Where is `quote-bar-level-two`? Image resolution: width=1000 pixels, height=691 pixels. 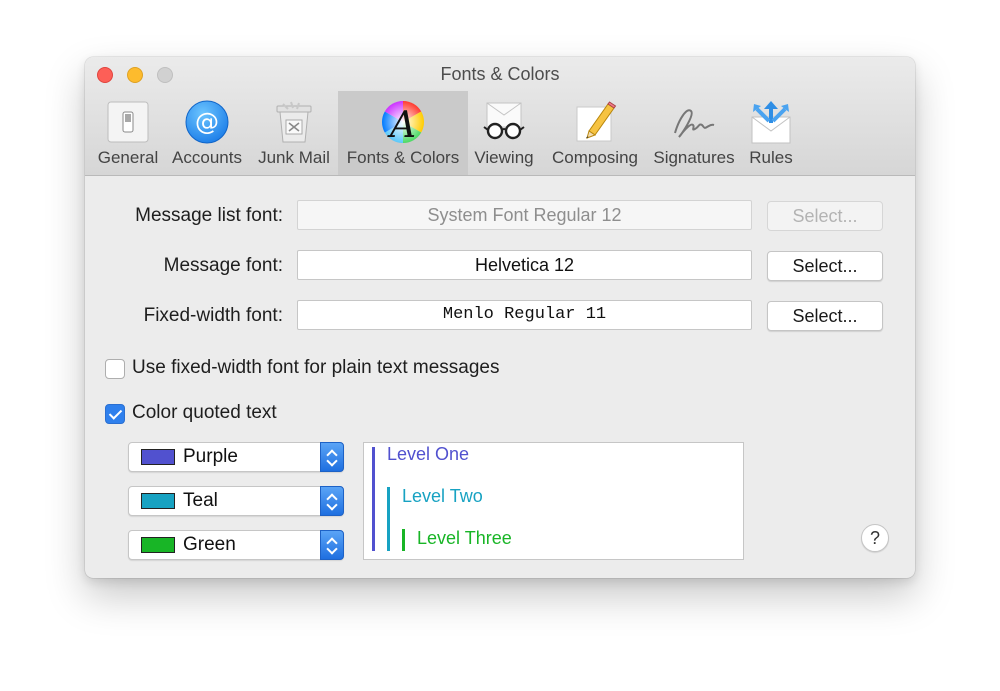 quote-bar-level-two is located at coordinates (388, 519).